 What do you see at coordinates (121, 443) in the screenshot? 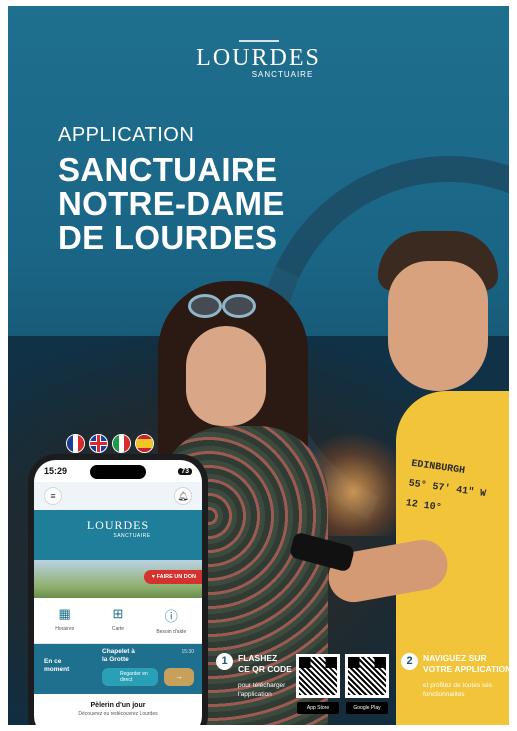
I see `flag-italy-icon` at bounding box center [121, 443].